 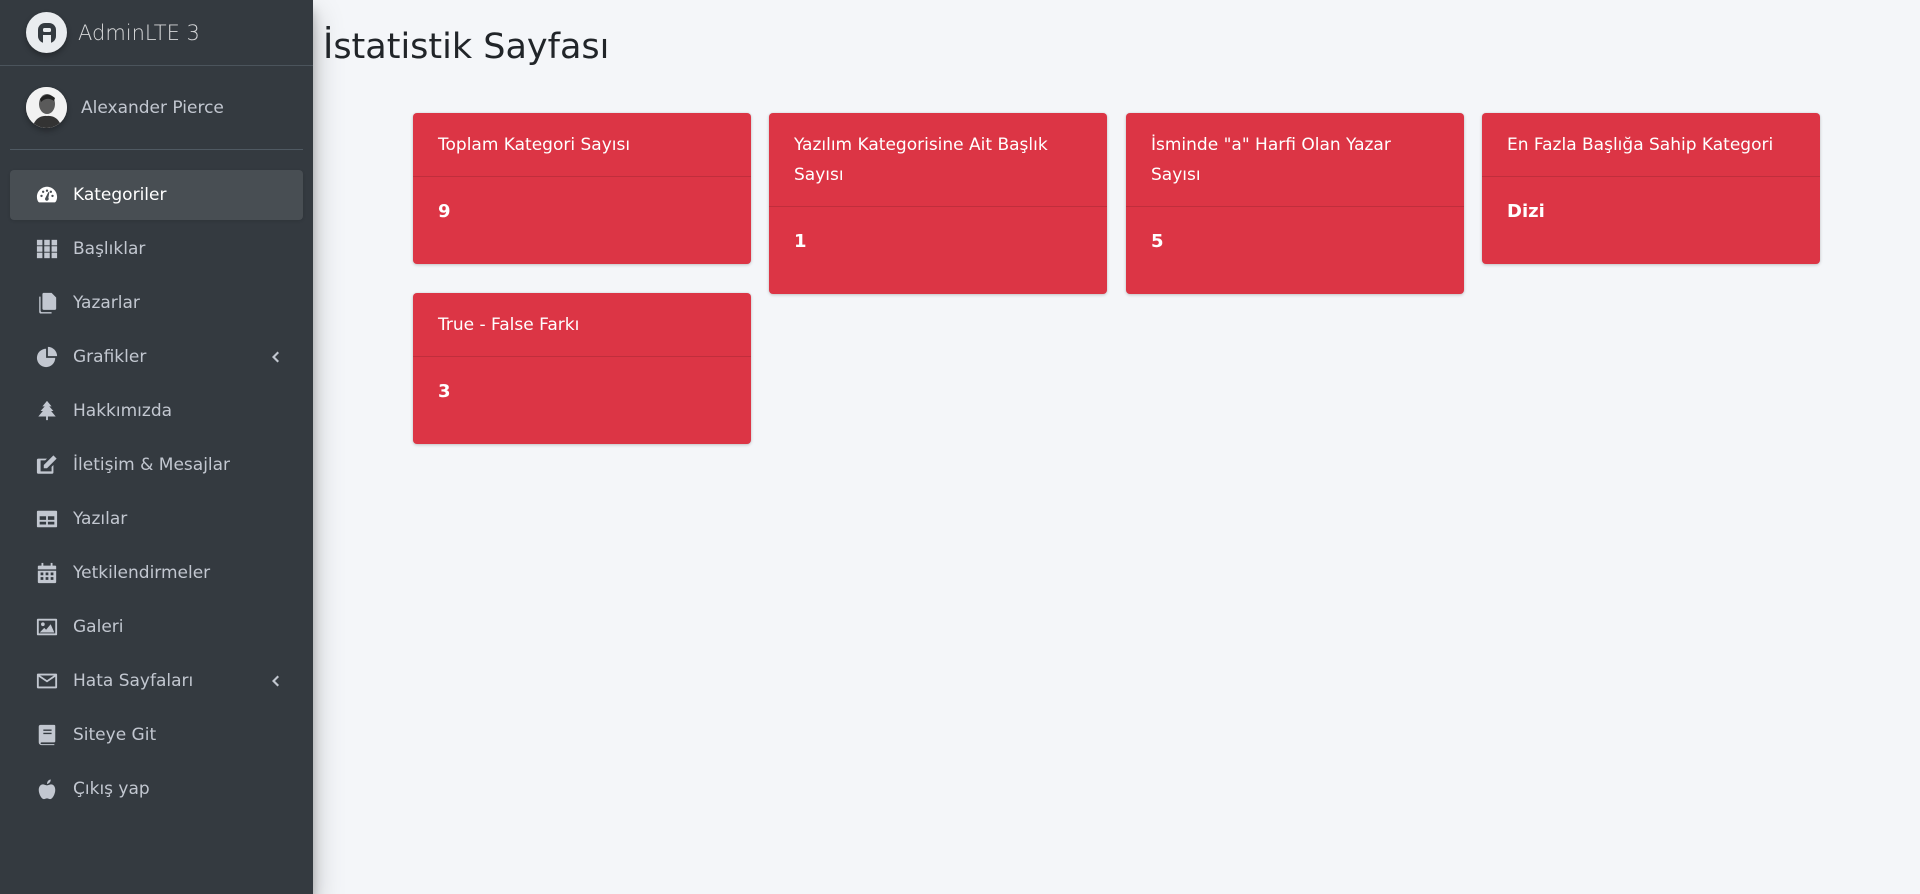 I want to click on calendar-icon, so click(x=47, y=573).